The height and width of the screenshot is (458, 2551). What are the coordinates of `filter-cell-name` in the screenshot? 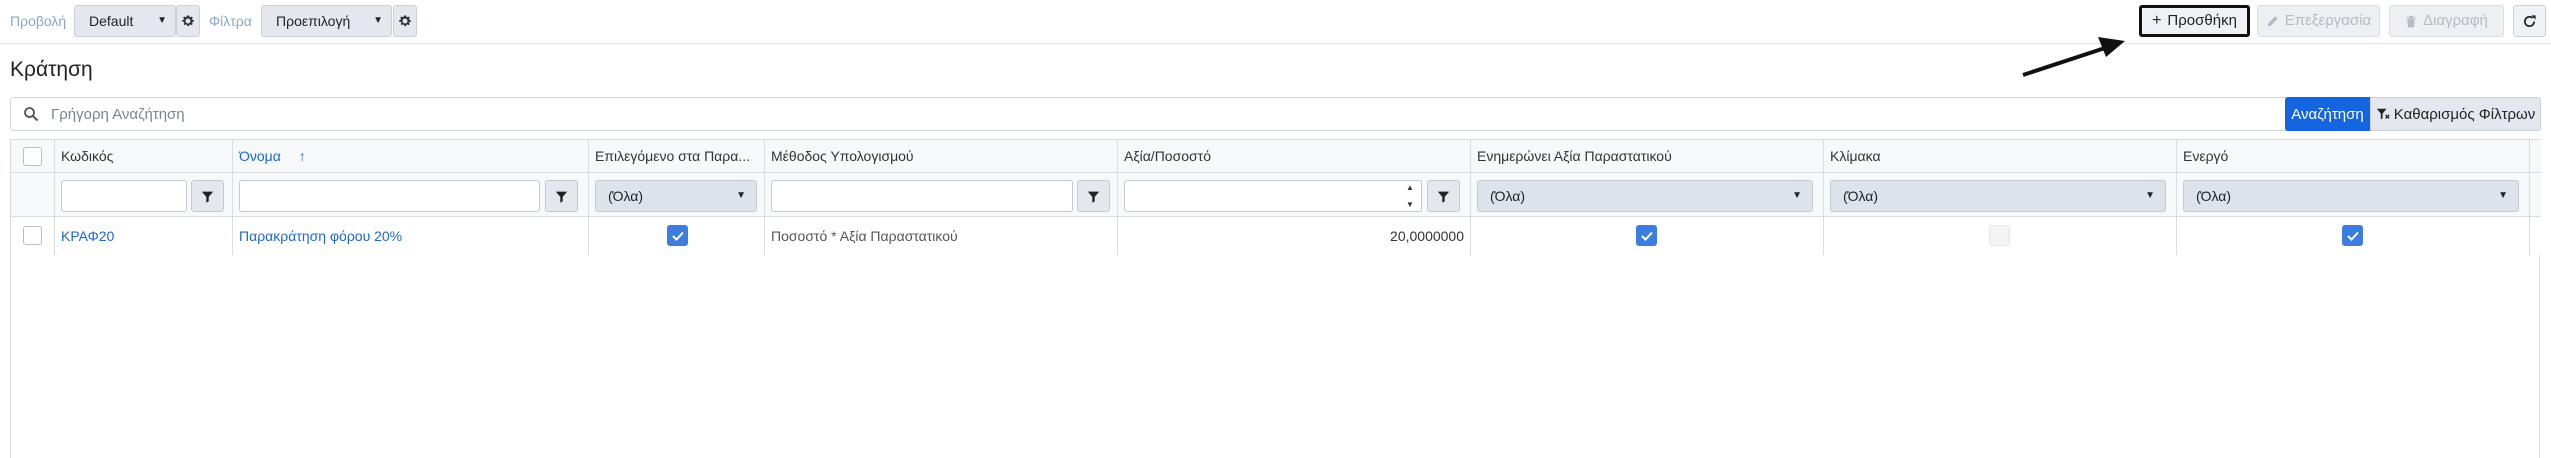 It's located at (411, 194).